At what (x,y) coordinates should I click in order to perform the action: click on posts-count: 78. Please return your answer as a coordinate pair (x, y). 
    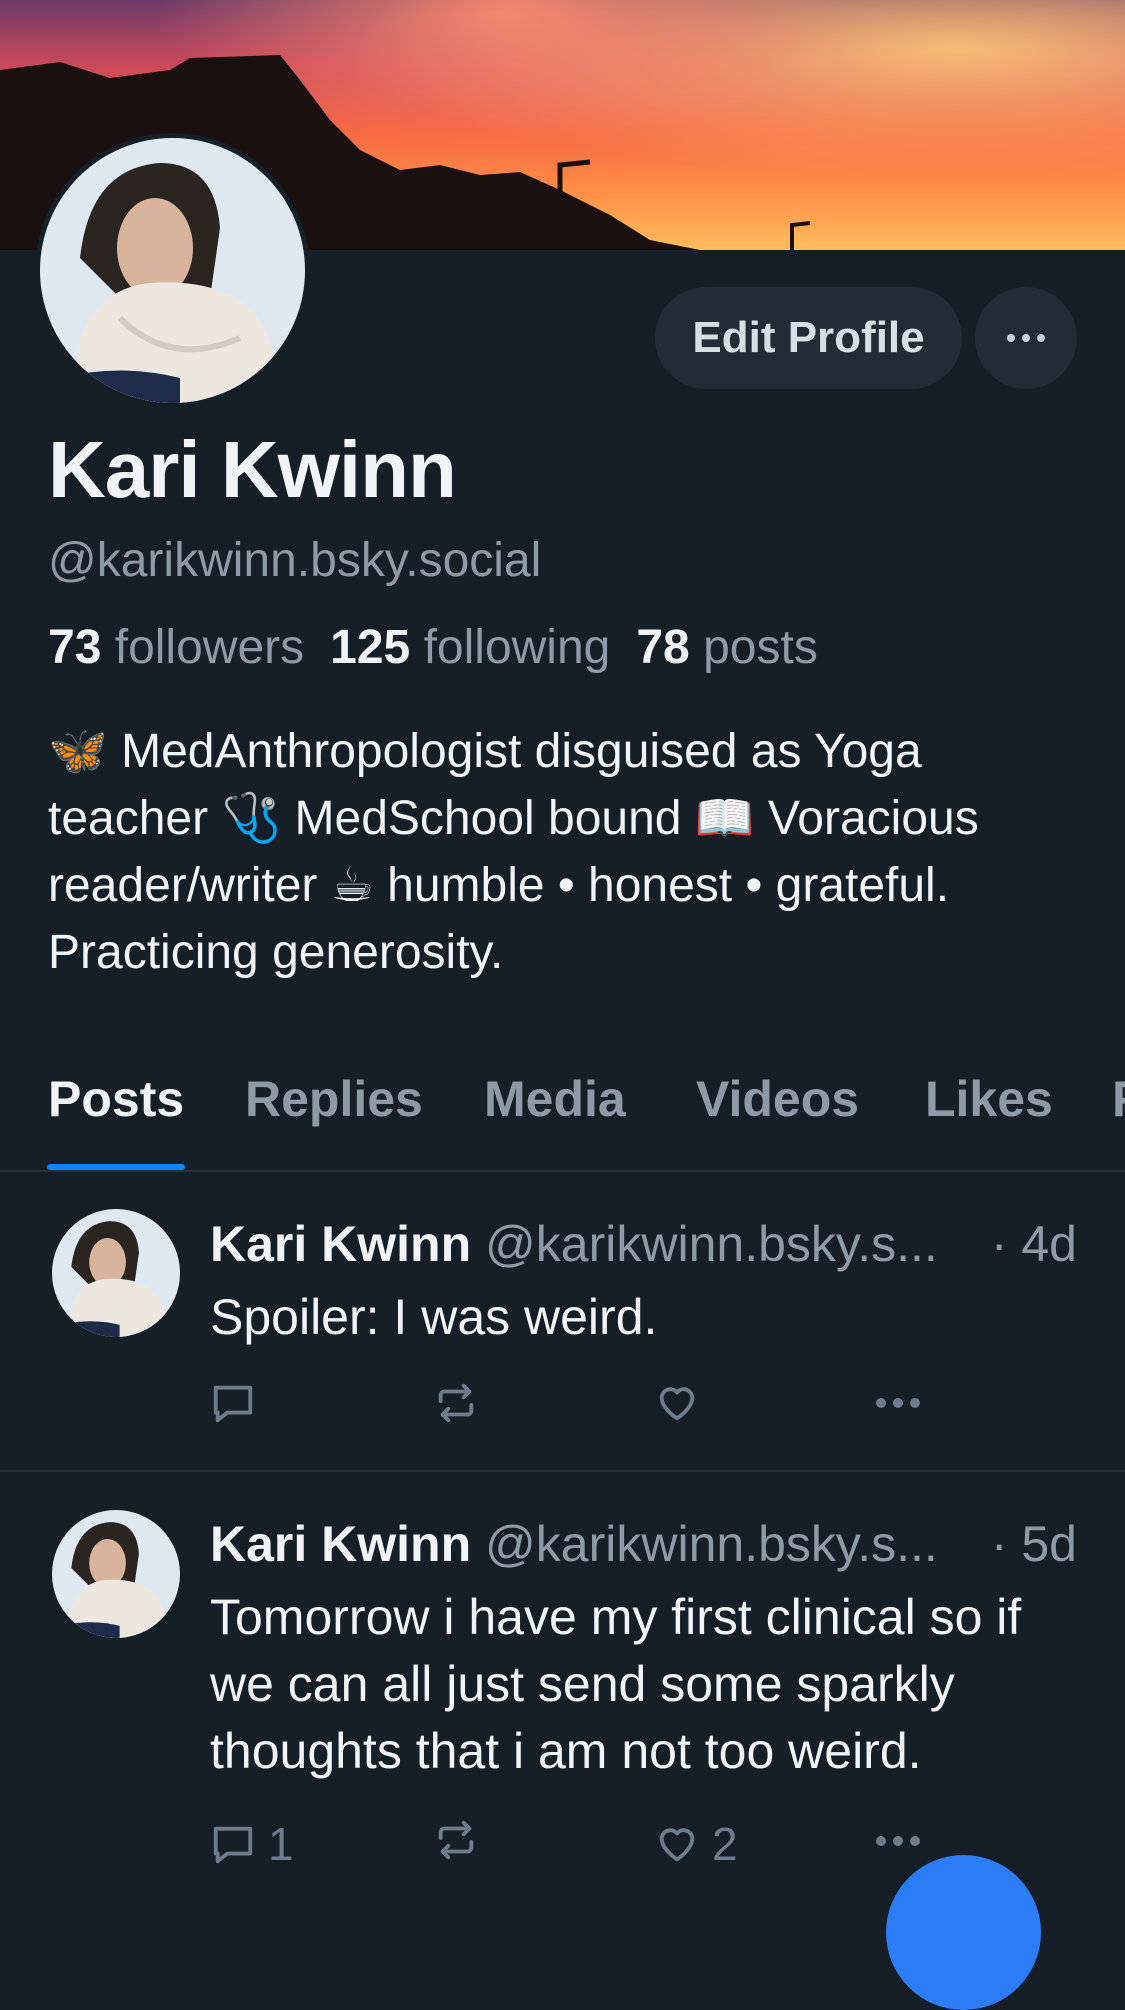
    Looking at the image, I should click on (663, 647).